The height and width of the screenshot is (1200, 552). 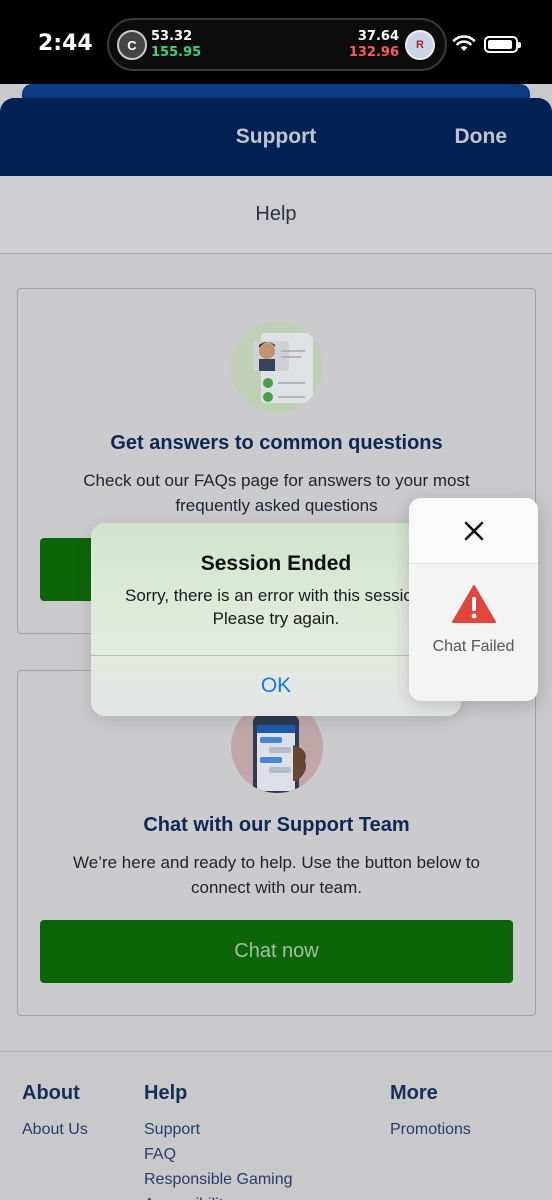 What do you see at coordinates (378, 36) in the screenshot?
I see `right-score-top: 37.64` at bounding box center [378, 36].